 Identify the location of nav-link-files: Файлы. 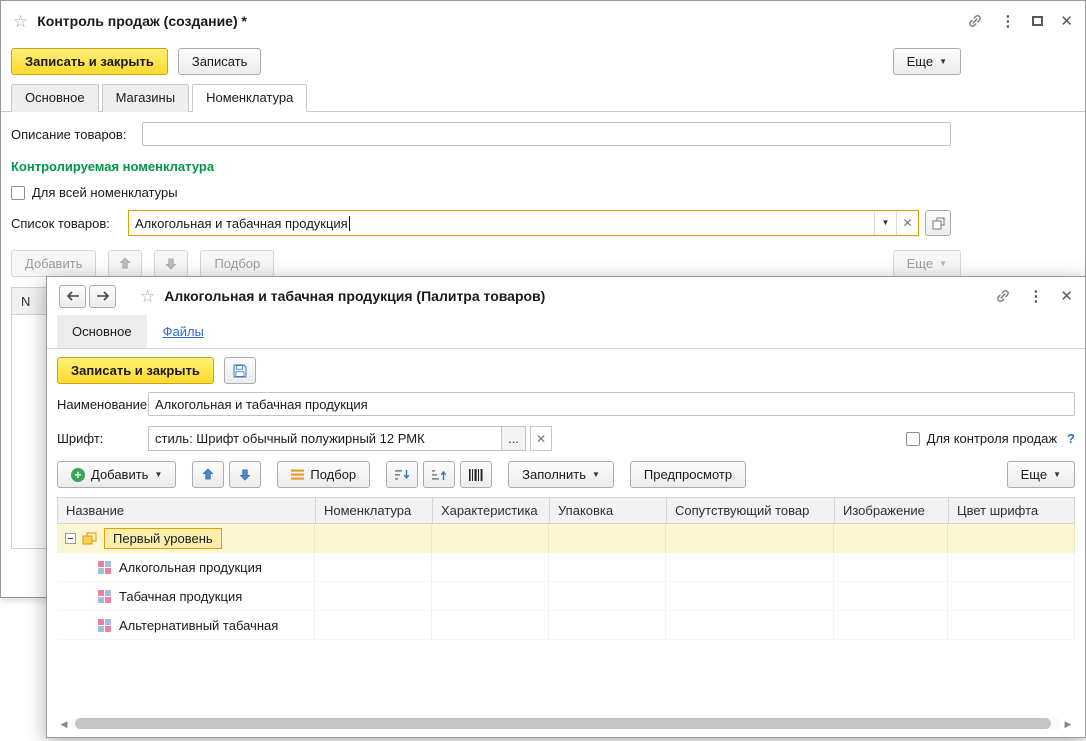
(183, 331).